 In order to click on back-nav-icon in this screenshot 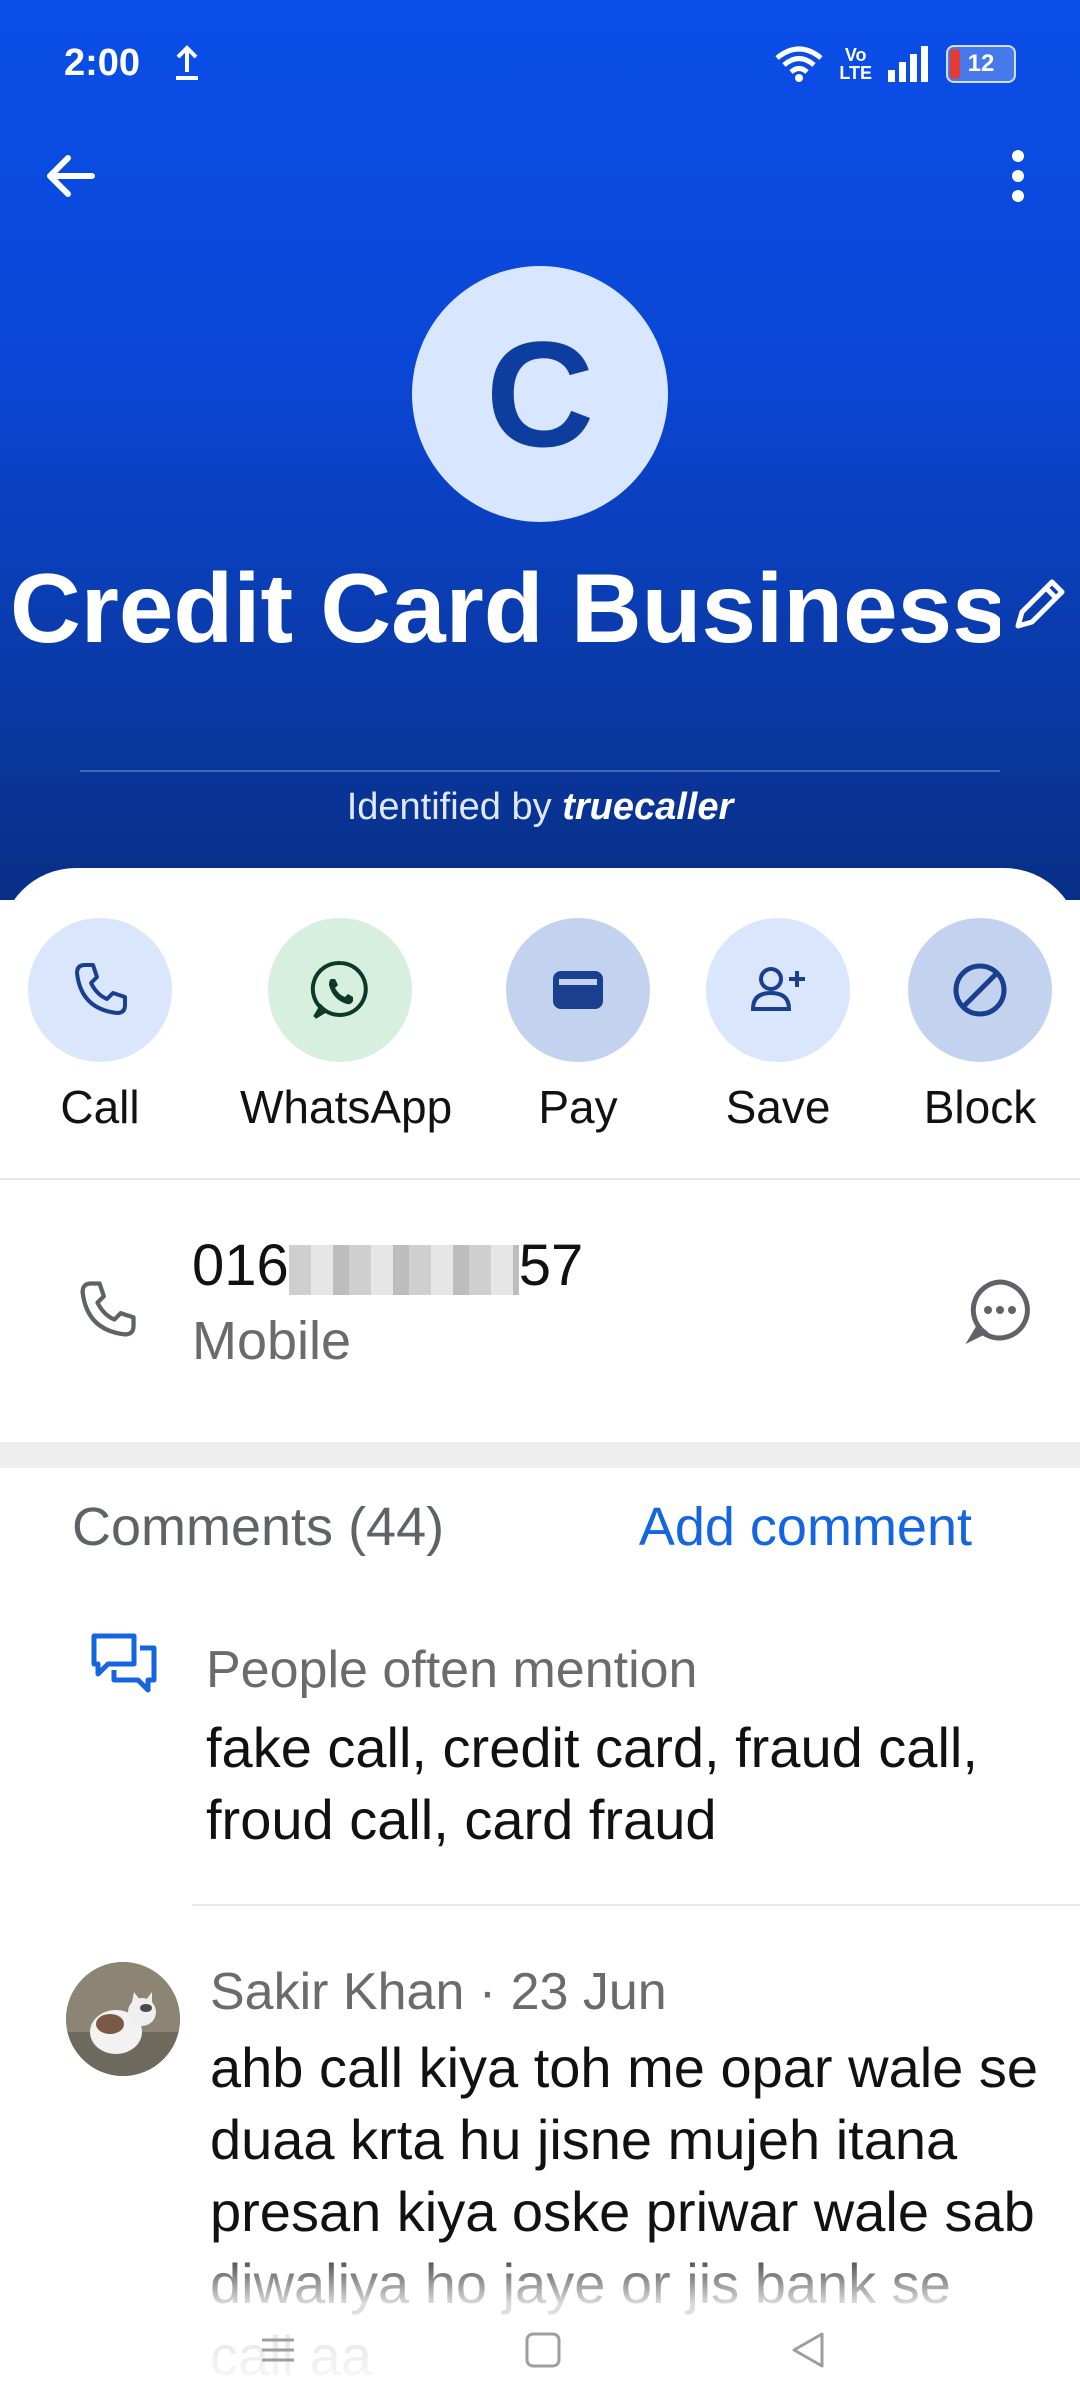, I will do `click(808, 2350)`.